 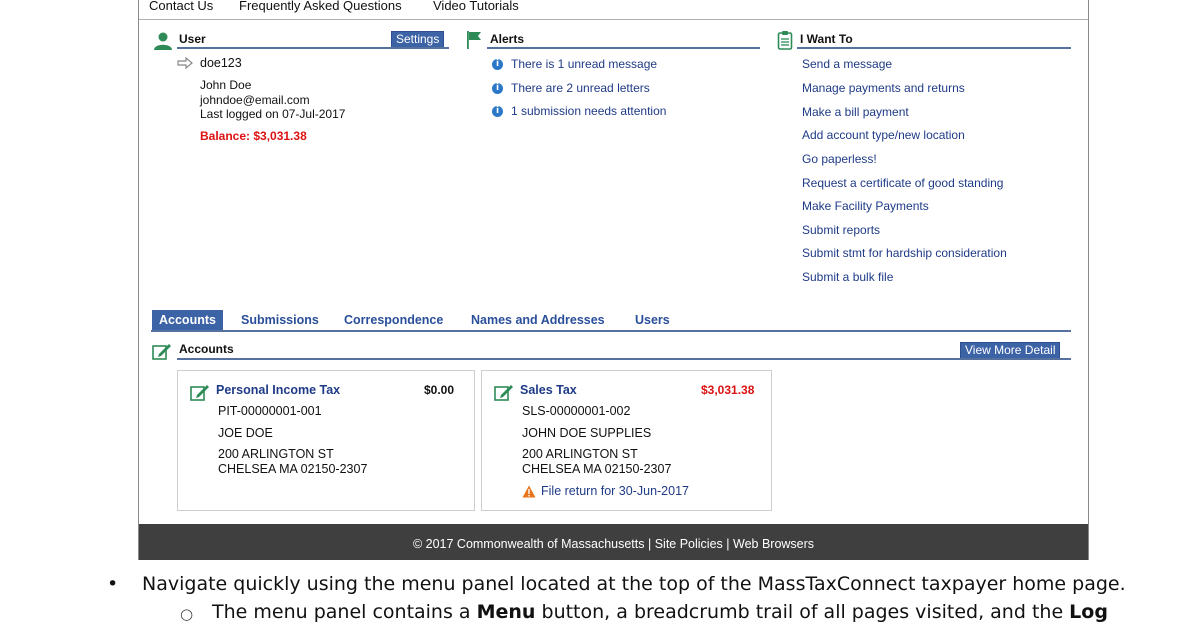 What do you see at coordinates (847, 277) in the screenshot?
I see `iwant-bulk-file: Submit a bulk file` at bounding box center [847, 277].